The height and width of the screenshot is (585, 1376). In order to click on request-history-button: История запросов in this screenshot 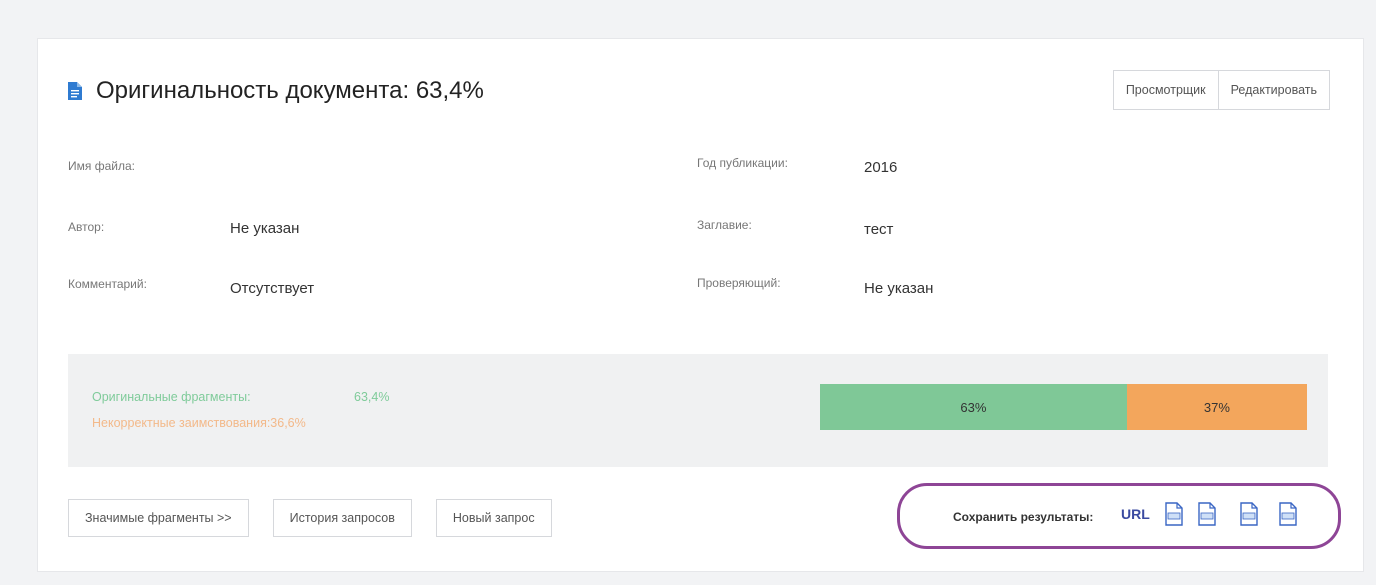, I will do `click(342, 518)`.